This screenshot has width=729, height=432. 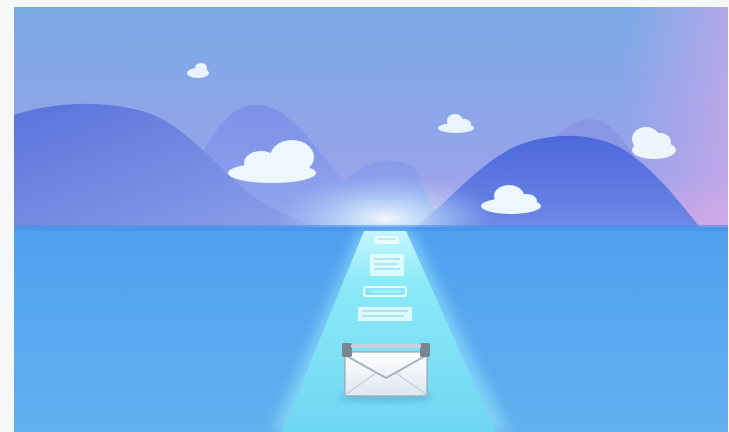 What do you see at coordinates (371, 228) in the screenshot?
I see `horizon-line` at bounding box center [371, 228].